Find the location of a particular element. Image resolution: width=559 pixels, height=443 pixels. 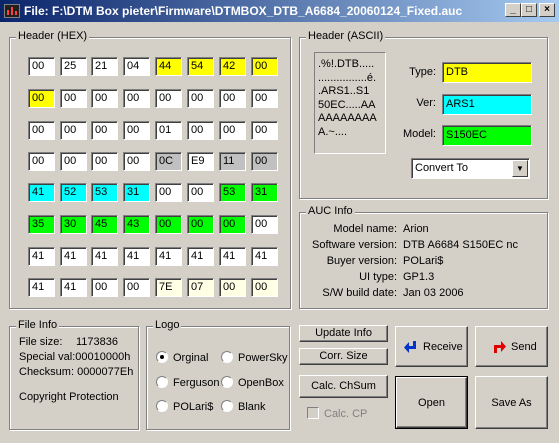

hex-cell: 42 is located at coordinates (232, 66).